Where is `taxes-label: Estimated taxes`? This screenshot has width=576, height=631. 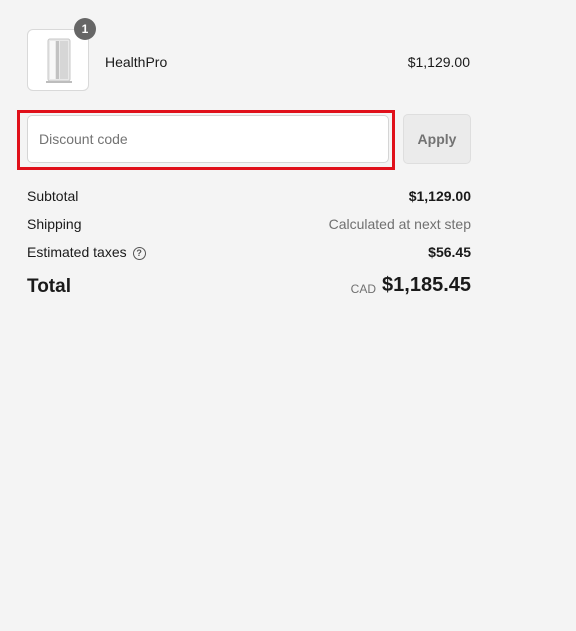 taxes-label: Estimated taxes is located at coordinates (77, 252).